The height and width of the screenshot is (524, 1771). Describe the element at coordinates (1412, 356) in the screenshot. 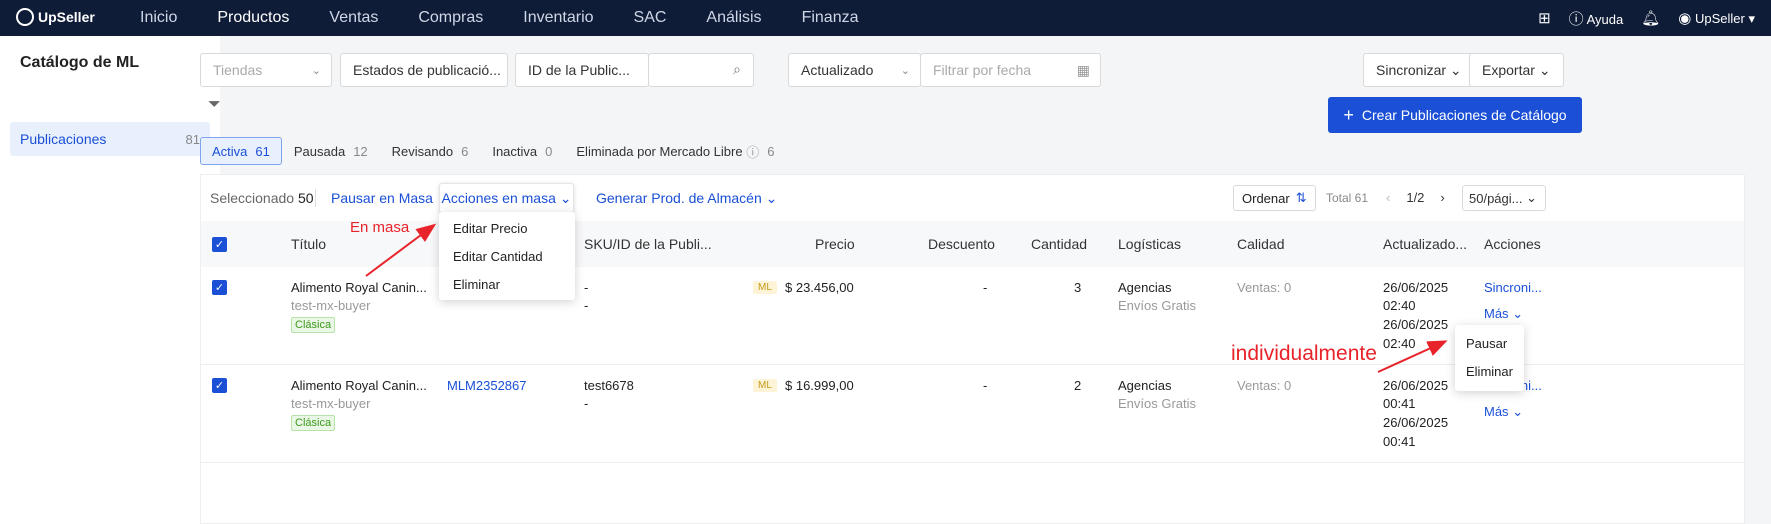

I see `arrow-individualmente` at that location.